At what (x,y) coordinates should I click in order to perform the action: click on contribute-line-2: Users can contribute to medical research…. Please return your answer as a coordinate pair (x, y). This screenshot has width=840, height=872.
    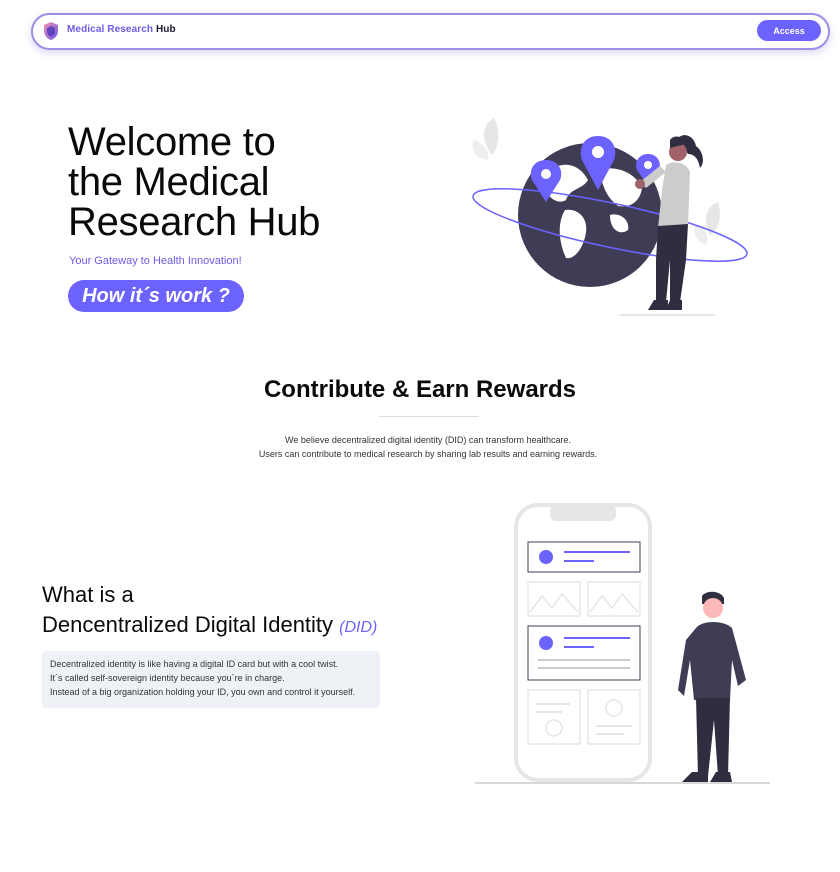
    Looking at the image, I should click on (428, 454).